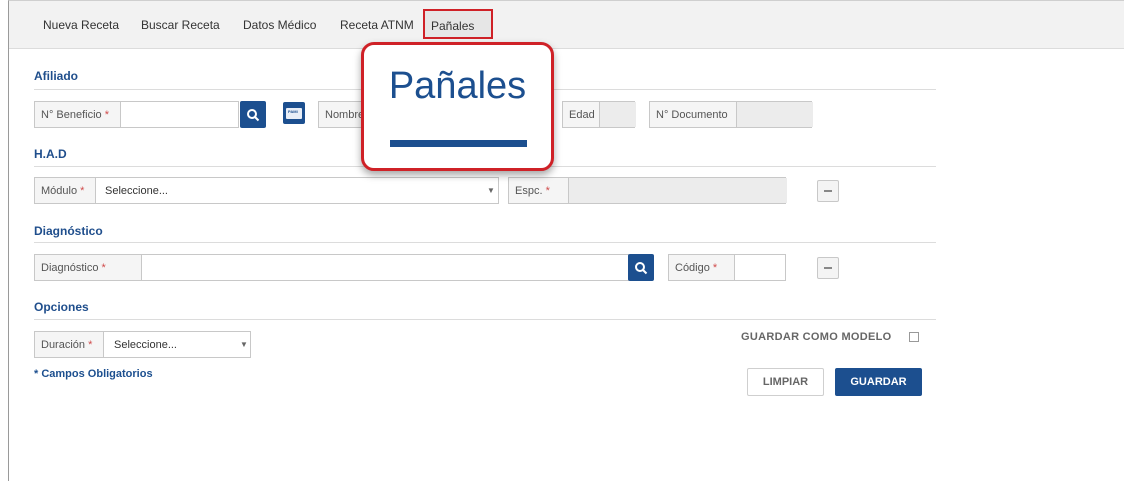 The width and height of the screenshot is (1124, 481). Describe the element at coordinates (88, 267) in the screenshot. I see `diagnostico-label: Diagnóstico *` at that location.